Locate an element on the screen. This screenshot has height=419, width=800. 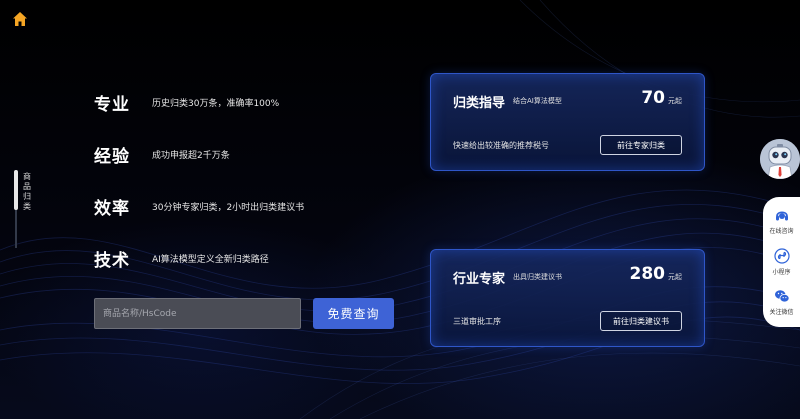
card-price-value: 70 is located at coordinates (653, 98).